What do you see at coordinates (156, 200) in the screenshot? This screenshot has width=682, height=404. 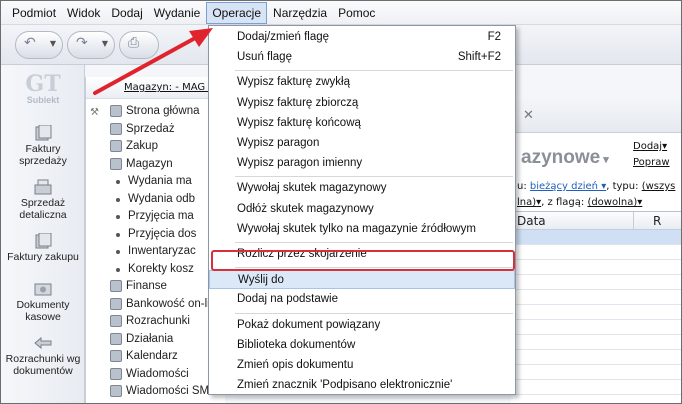 I see `tree-item: Wydania odb` at bounding box center [156, 200].